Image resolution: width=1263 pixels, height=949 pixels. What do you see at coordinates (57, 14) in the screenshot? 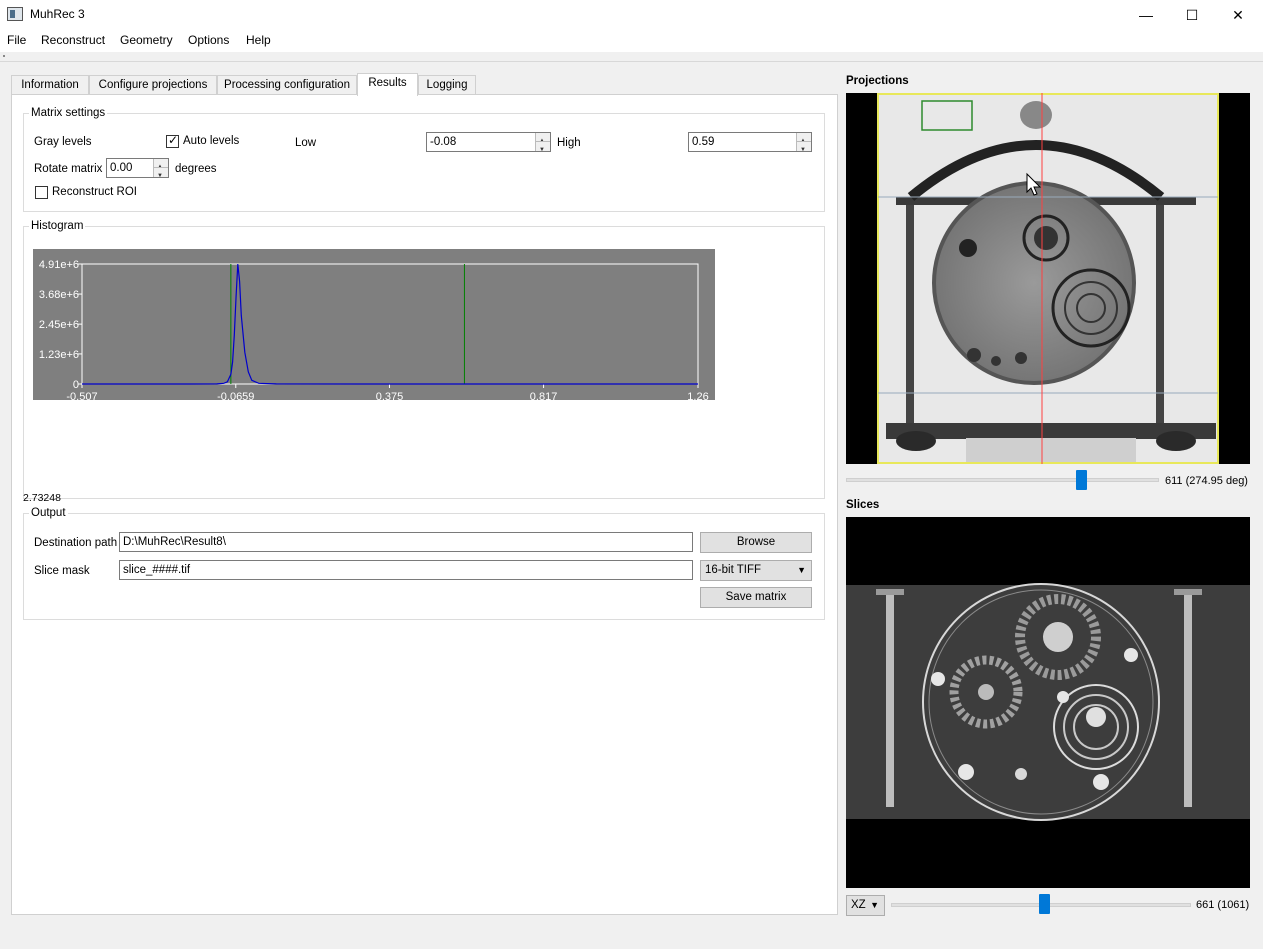
I see `window-title: MuhRec 3` at bounding box center [57, 14].